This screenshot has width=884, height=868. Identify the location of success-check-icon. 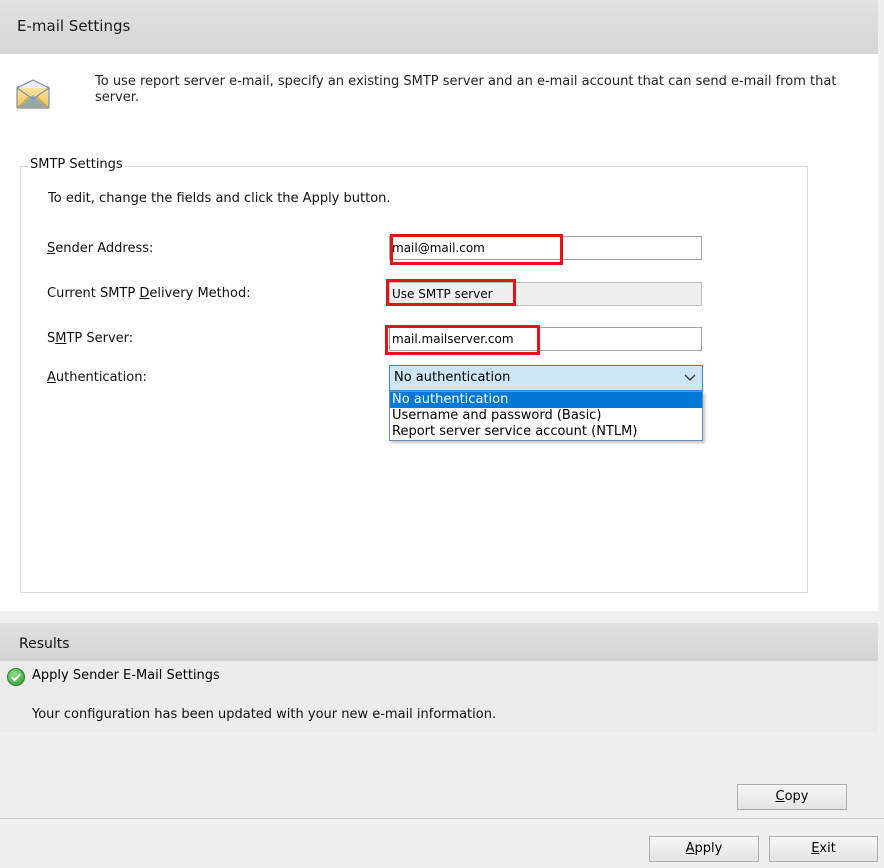
(16, 677).